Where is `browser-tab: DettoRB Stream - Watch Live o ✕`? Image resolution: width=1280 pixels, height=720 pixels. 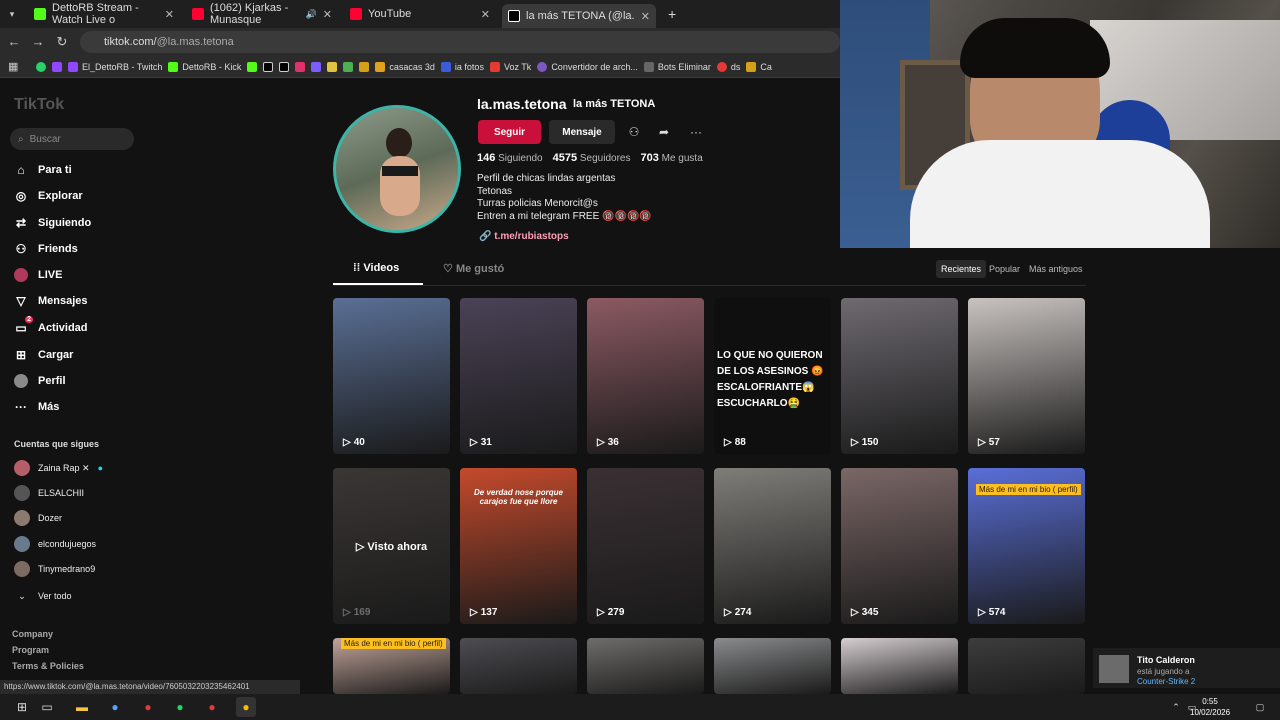
browser-tab: DettoRB Stream - Watch Live o ✕ is located at coordinates (104, 14).